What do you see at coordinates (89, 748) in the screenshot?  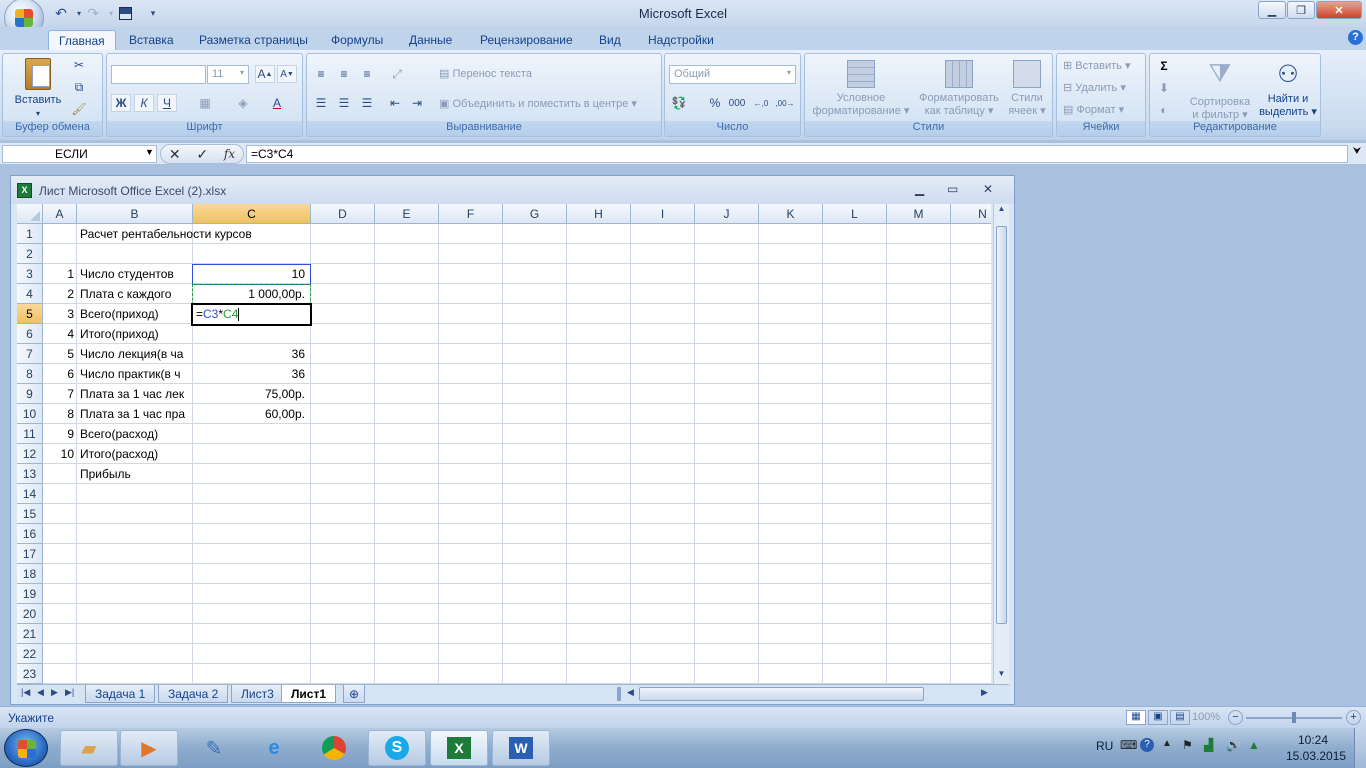 I see `taskbar-explorer: ▰` at bounding box center [89, 748].